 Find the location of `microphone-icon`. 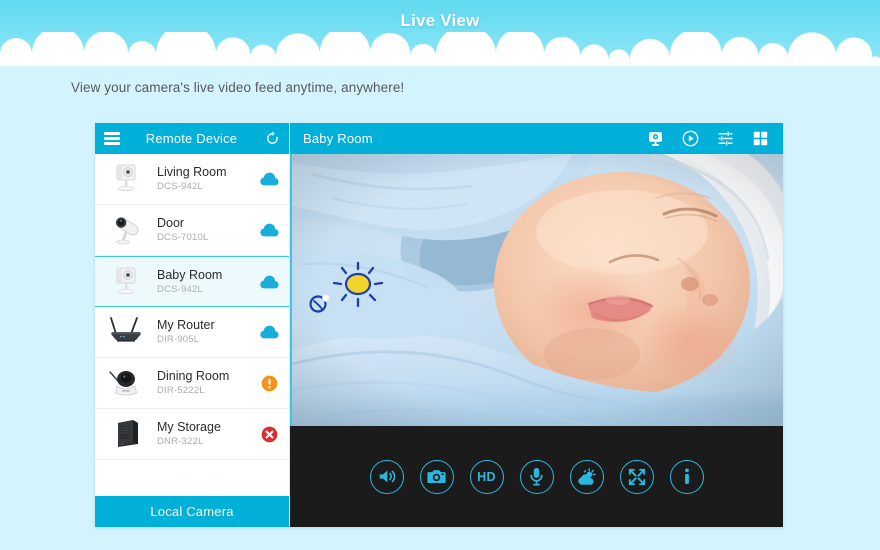

microphone-icon is located at coordinates (536, 476).